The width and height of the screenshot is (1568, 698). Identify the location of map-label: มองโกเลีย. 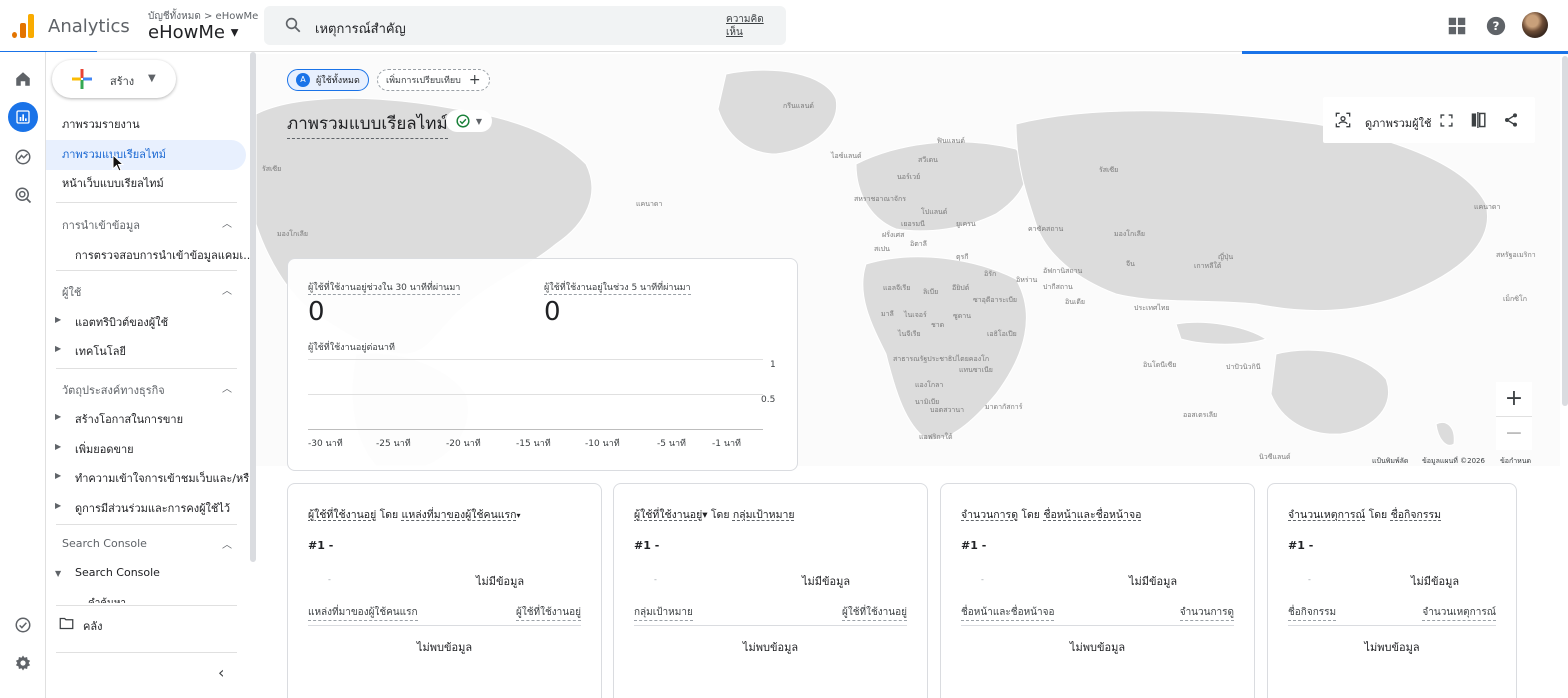
(293, 234).